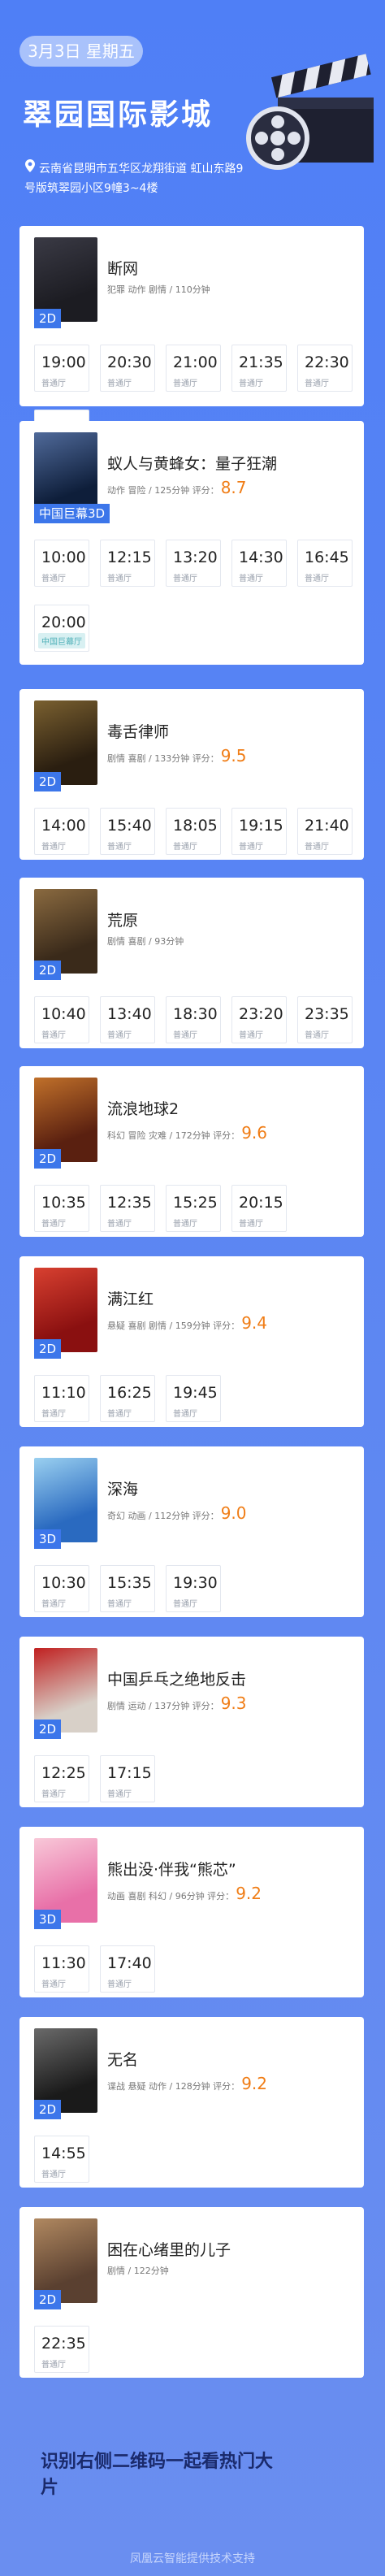 The height and width of the screenshot is (2576, 385). Describe the element at coordinates (163, 490) in the screenshot. I see `movie-meta-text: 动作 冒险 / 125分钟 评分：` at that location.